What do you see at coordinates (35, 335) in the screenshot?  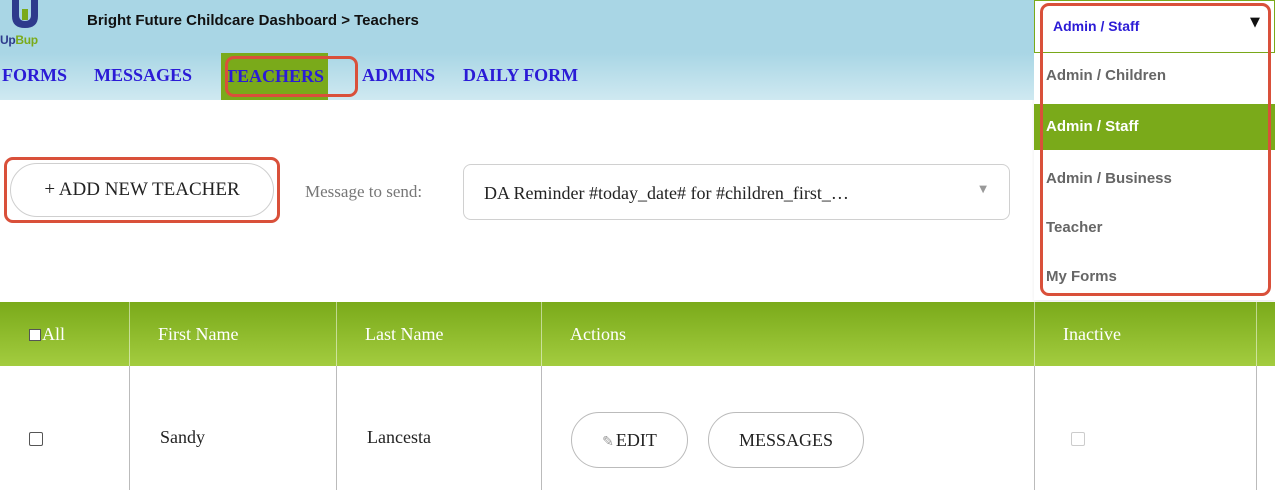 I see `select-all-checkbox` at bounding box center [35, 335].